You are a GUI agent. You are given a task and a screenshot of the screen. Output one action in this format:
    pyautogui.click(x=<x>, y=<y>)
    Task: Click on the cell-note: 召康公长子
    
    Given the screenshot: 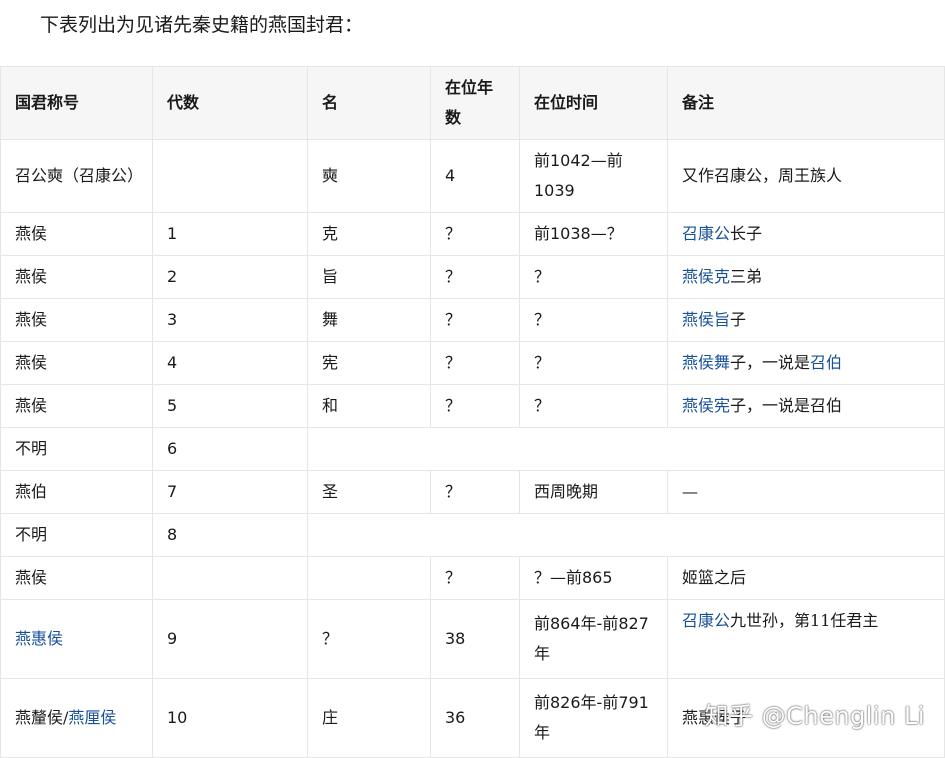 What is the action you would take?
    pyautogui.click(x=806, y=234)
    